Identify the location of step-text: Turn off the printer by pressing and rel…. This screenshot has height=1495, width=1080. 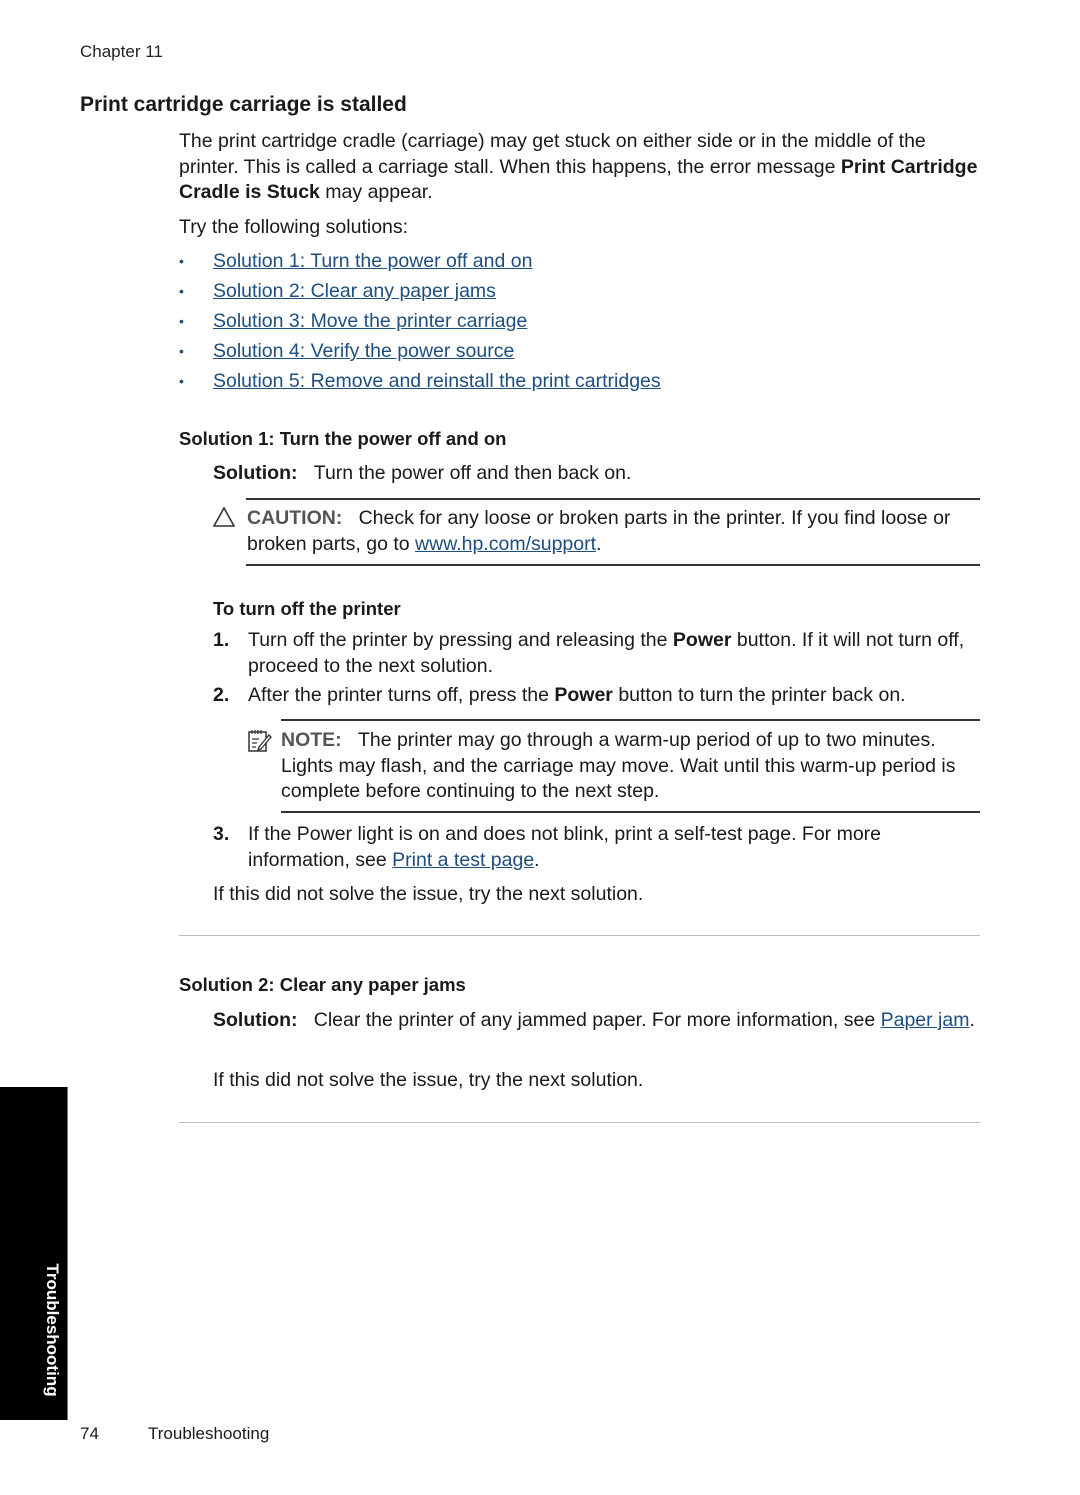
(615, 653).